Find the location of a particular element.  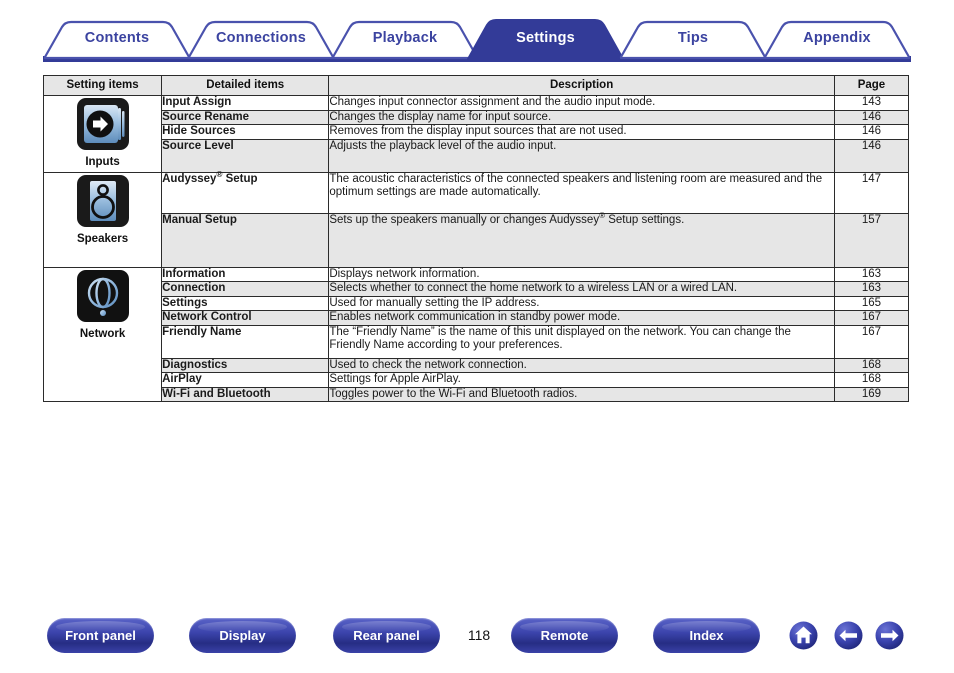

detail-manual-setup: Manual Setup is located at coordinates (245, 240).